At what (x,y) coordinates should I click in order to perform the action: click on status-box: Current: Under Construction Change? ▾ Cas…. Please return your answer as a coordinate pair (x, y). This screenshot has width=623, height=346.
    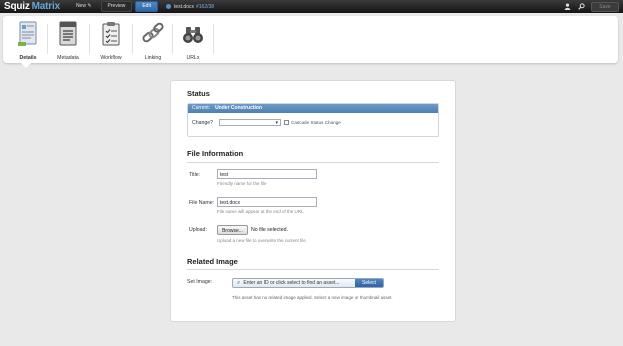
    Looking at the image, I should click on (313, 120).